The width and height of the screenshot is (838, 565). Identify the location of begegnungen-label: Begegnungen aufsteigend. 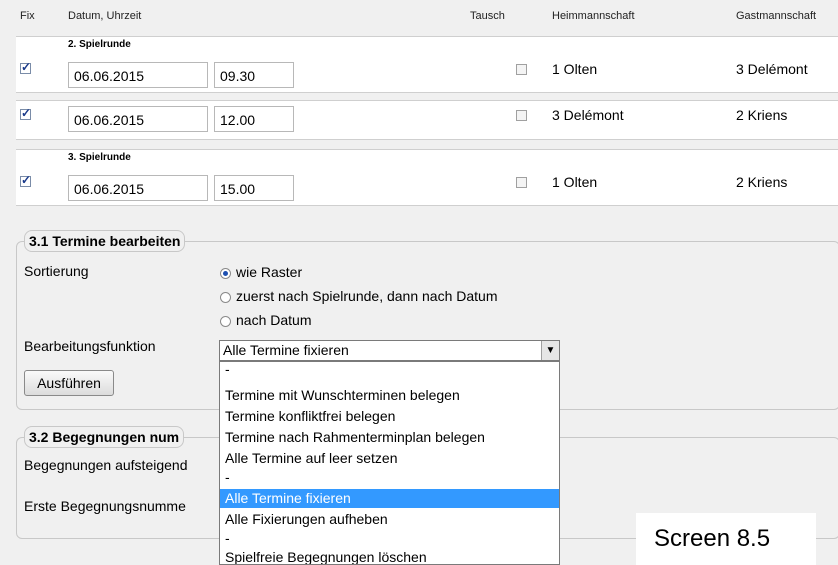
(106, 465).